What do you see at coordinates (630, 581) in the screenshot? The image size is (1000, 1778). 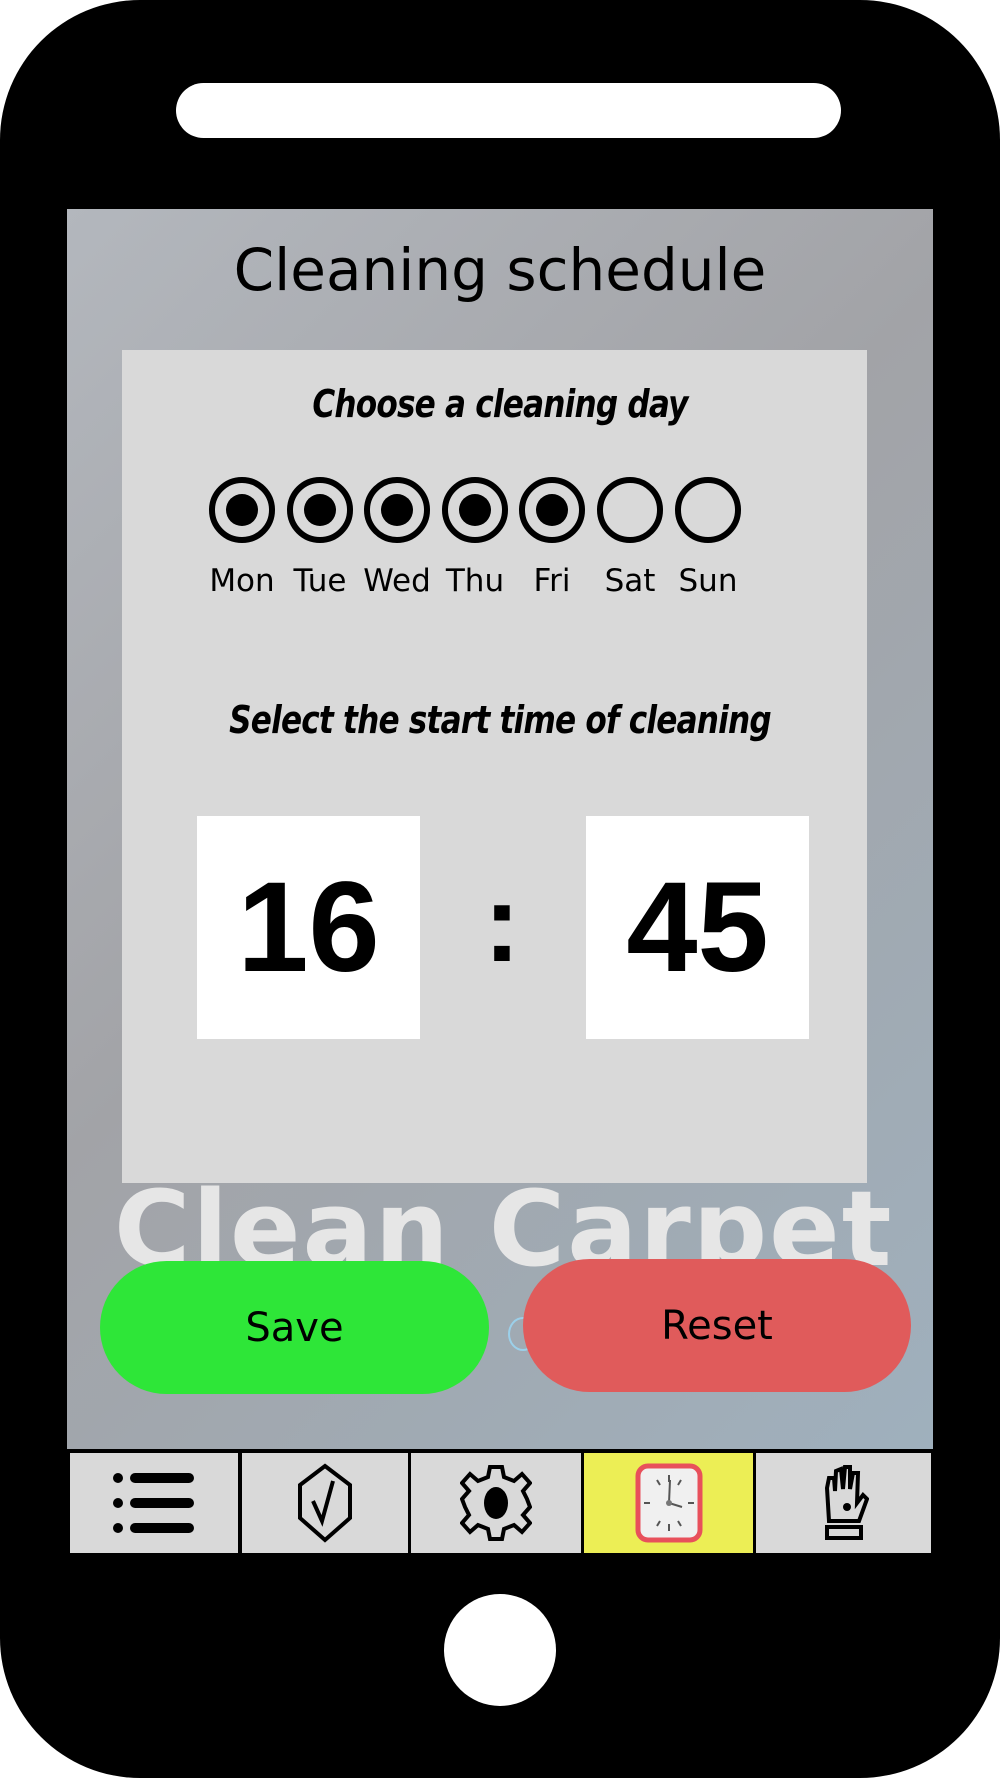 I see `day-label: Sat` at bounding box center [630, 581].